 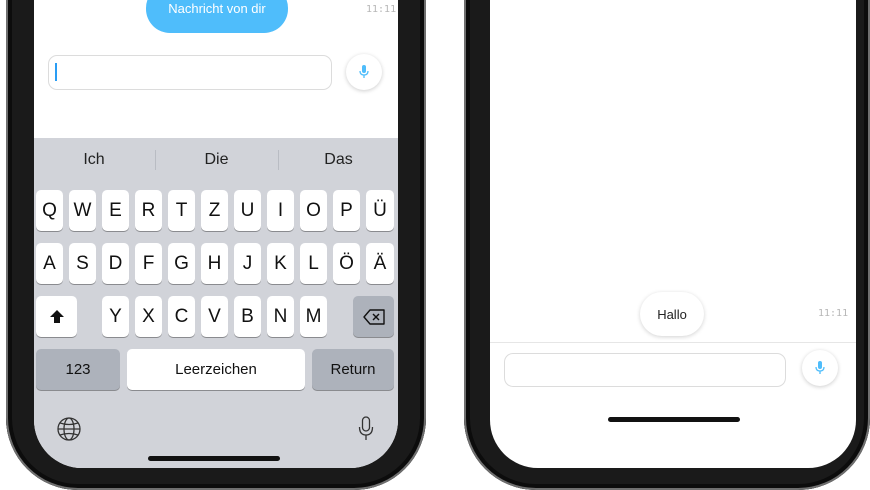 I want to click on received-message-bubble: Hallo, so click(x=672, y=314).